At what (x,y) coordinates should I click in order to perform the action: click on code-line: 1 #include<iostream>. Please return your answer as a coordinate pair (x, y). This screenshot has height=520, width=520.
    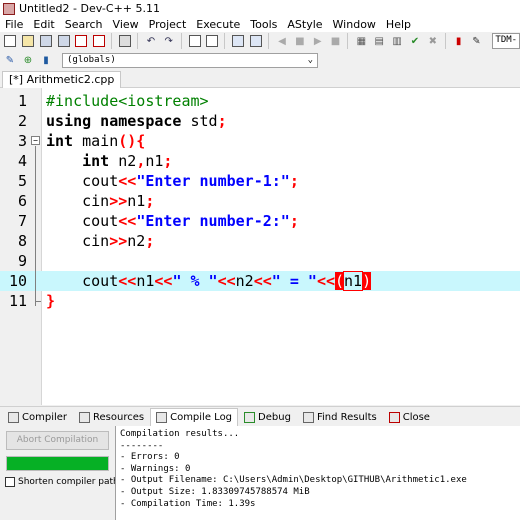
    Looking at the image, I should click on (260, 101).